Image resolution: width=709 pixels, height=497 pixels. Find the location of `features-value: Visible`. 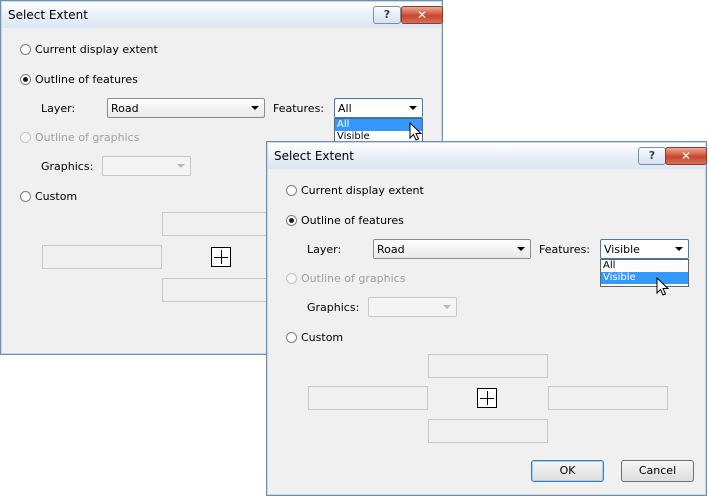

features-value: Visible is located at coordinates (622, 249).